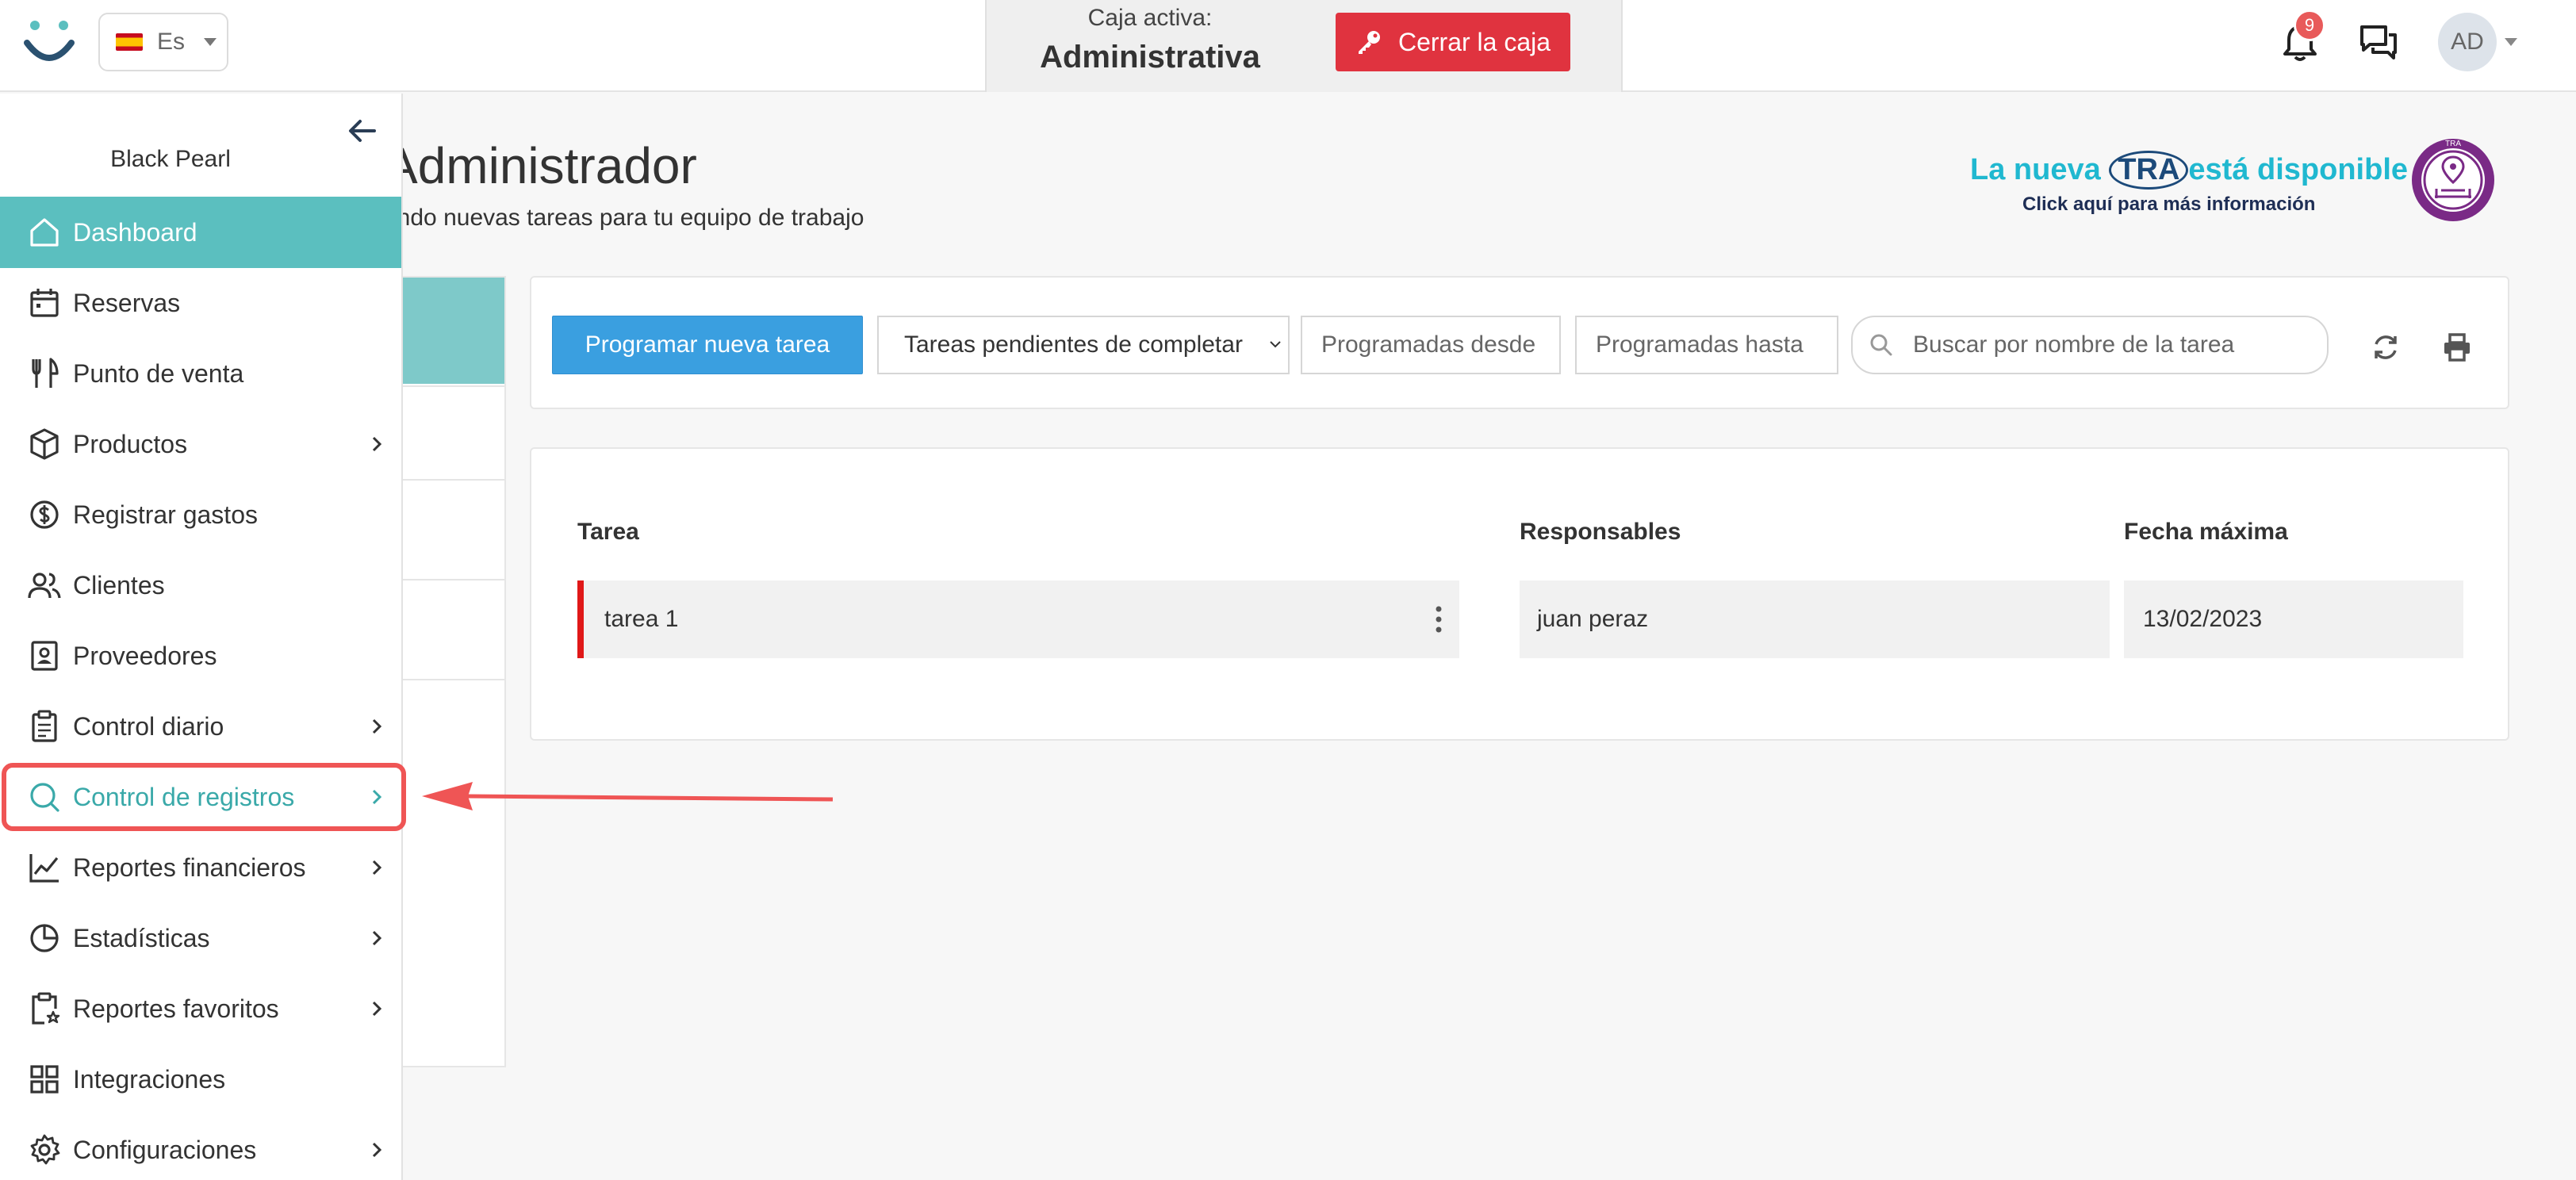  Describe the element at coordinates (44, 444) in the screenshot. I see `box-icon` at that location.